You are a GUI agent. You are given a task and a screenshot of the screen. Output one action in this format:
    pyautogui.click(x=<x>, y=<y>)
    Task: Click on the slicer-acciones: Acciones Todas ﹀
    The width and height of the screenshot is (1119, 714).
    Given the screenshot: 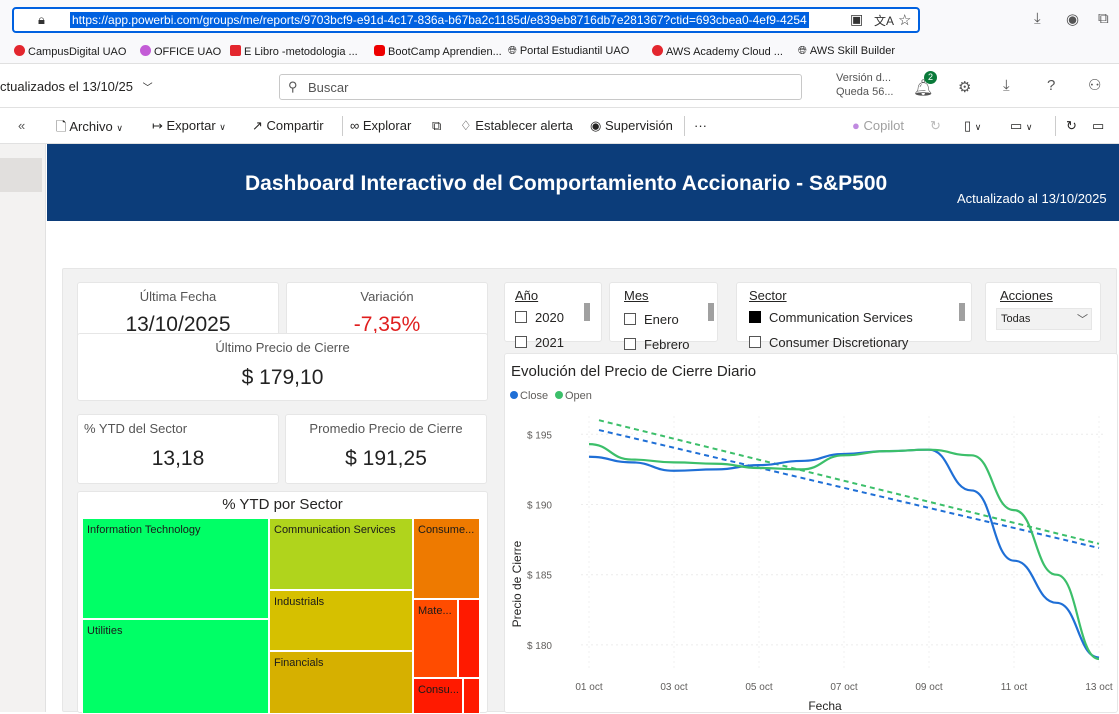 What is the action you would take?
    pyautogui.click(x=1043, y=312)
    